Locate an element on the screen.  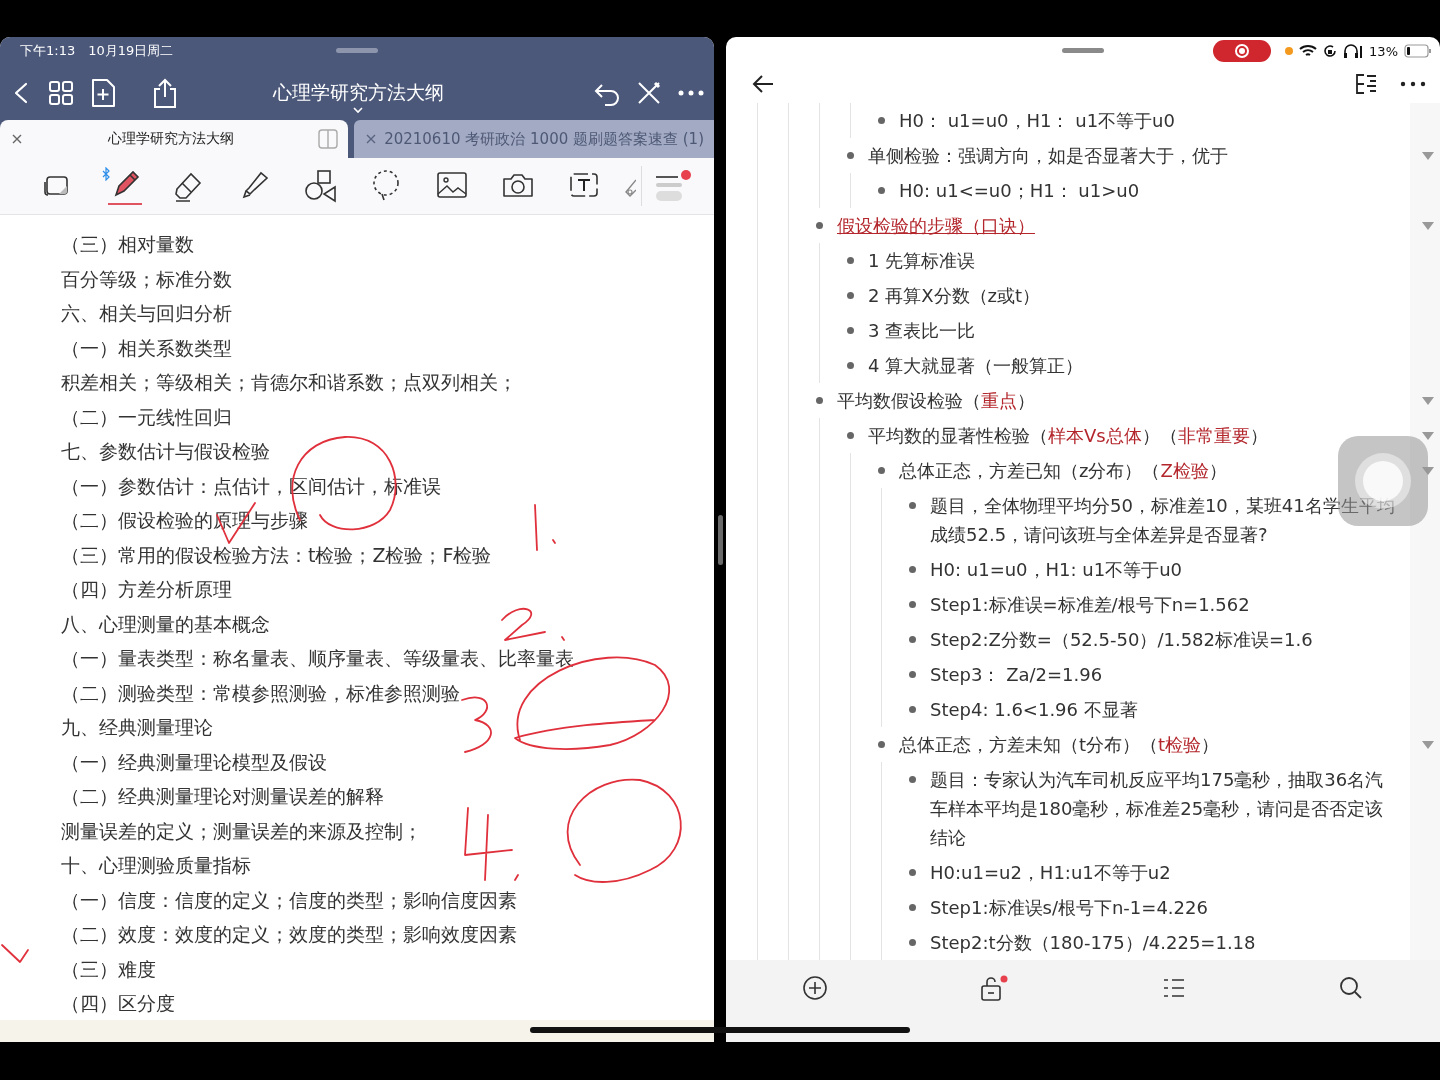
outline-item-text: 题目，全体物理平均分50，标准差10，某班41名学生平均成绩52.5，请问该班与全体差异是否显著? is located at coordinates (1164, 520).